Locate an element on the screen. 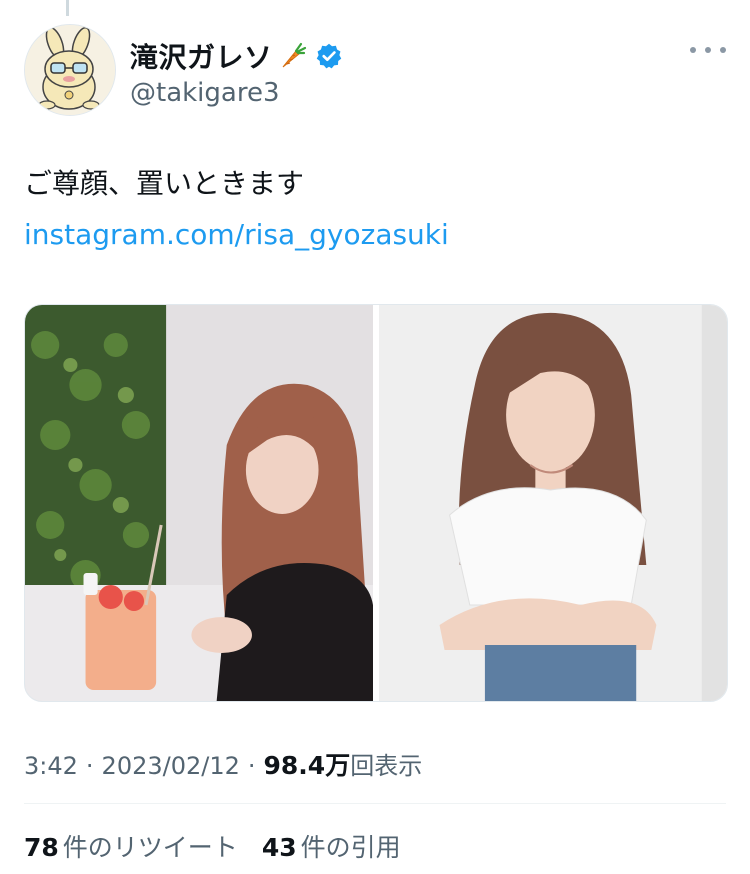 Image resolution: width=750 pixels, height=874 pixels. tweet-stats-row: 78 件のリツイート 43 件の引用 is located at coordinates (224, 846).